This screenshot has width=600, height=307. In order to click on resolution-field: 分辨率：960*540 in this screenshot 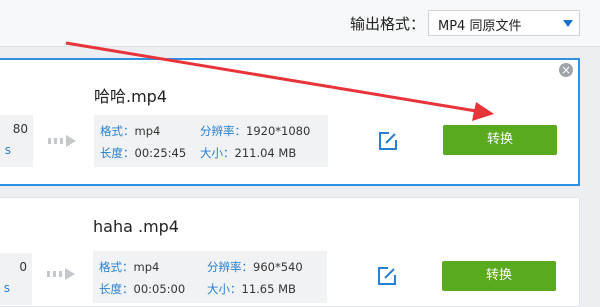, I will do `click(255, 267)`.